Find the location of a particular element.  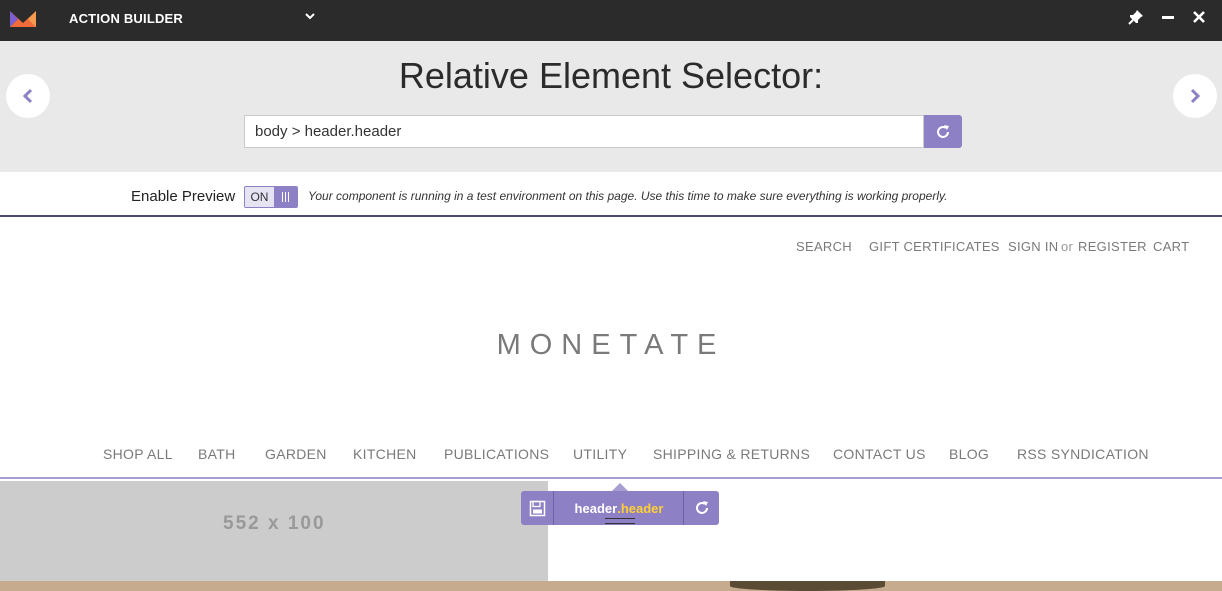

image-placeholder: 552 x 100 is located at coordinates (274, 531).